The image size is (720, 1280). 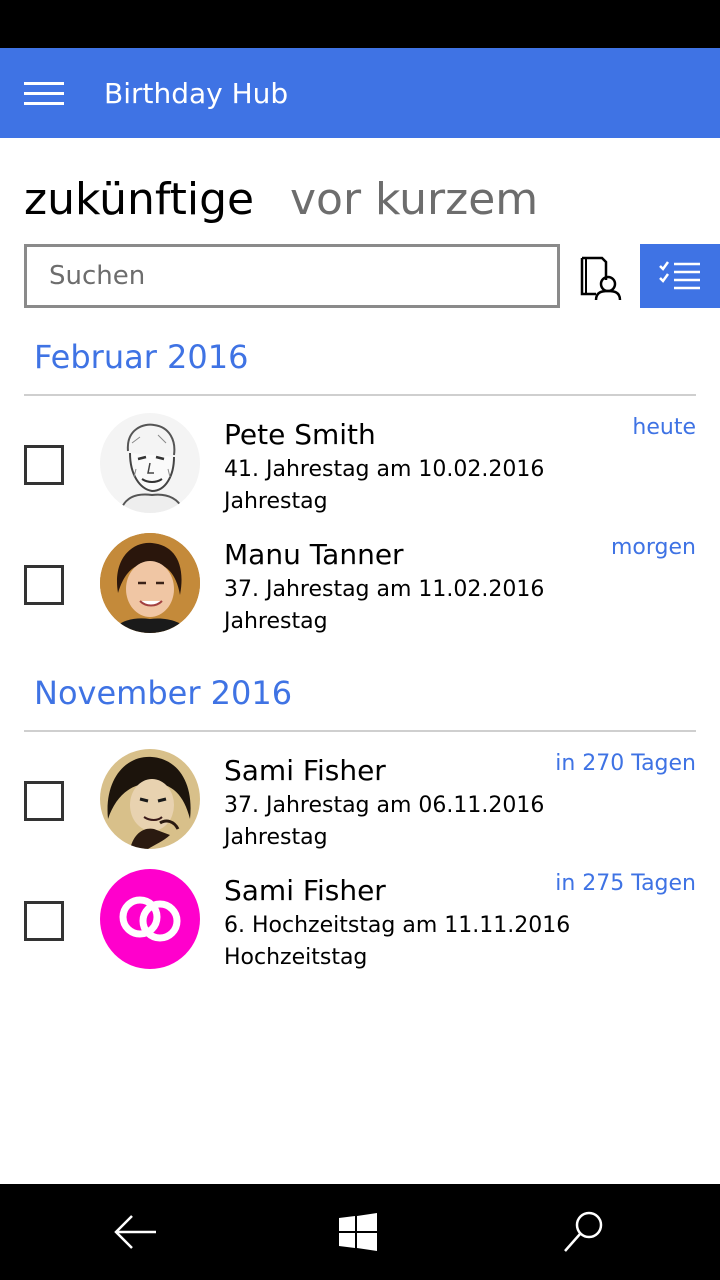 What do you see at coordinates (384, 469) in the screenshot?
I see `anniversary-detail: 41. Jahrestag am 10.02.2016` at bounding box center [384, 469].